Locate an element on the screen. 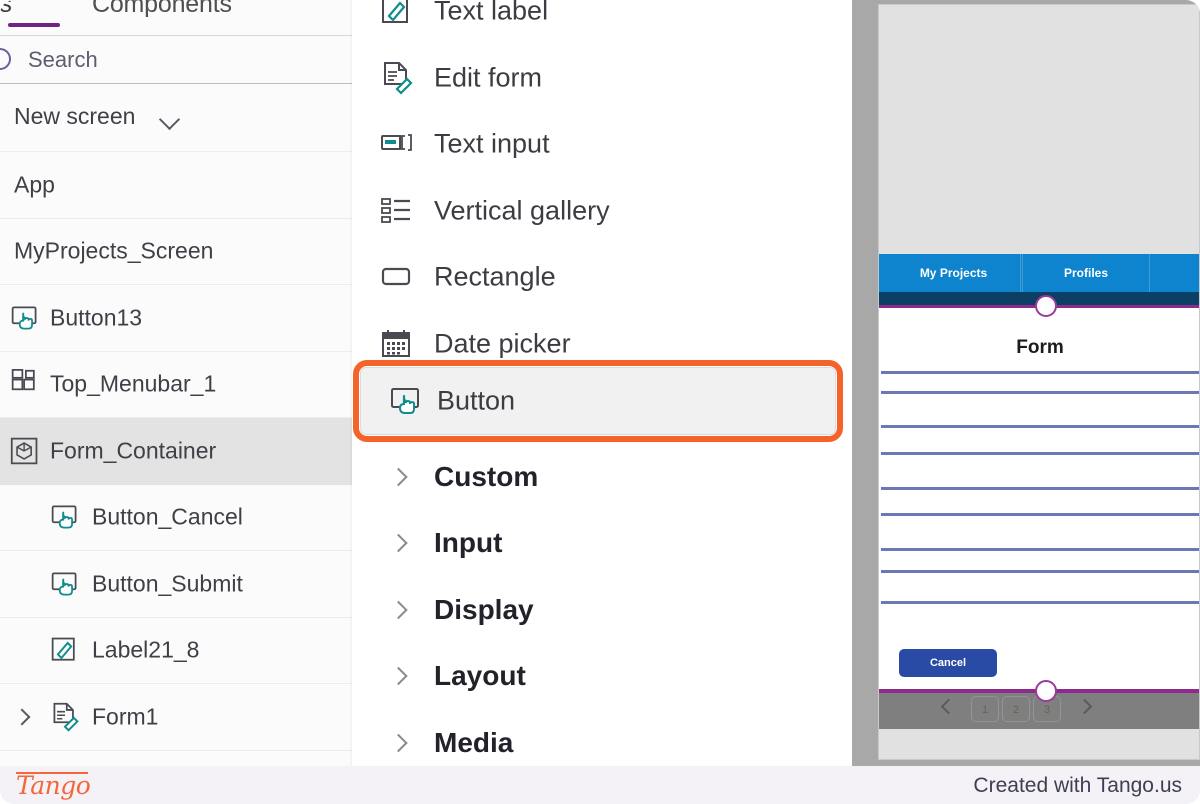 This screenshot has width=1200, height=804. menu-item-vertical-gallery: Vertical gallery is located at coordinates (602, 211).